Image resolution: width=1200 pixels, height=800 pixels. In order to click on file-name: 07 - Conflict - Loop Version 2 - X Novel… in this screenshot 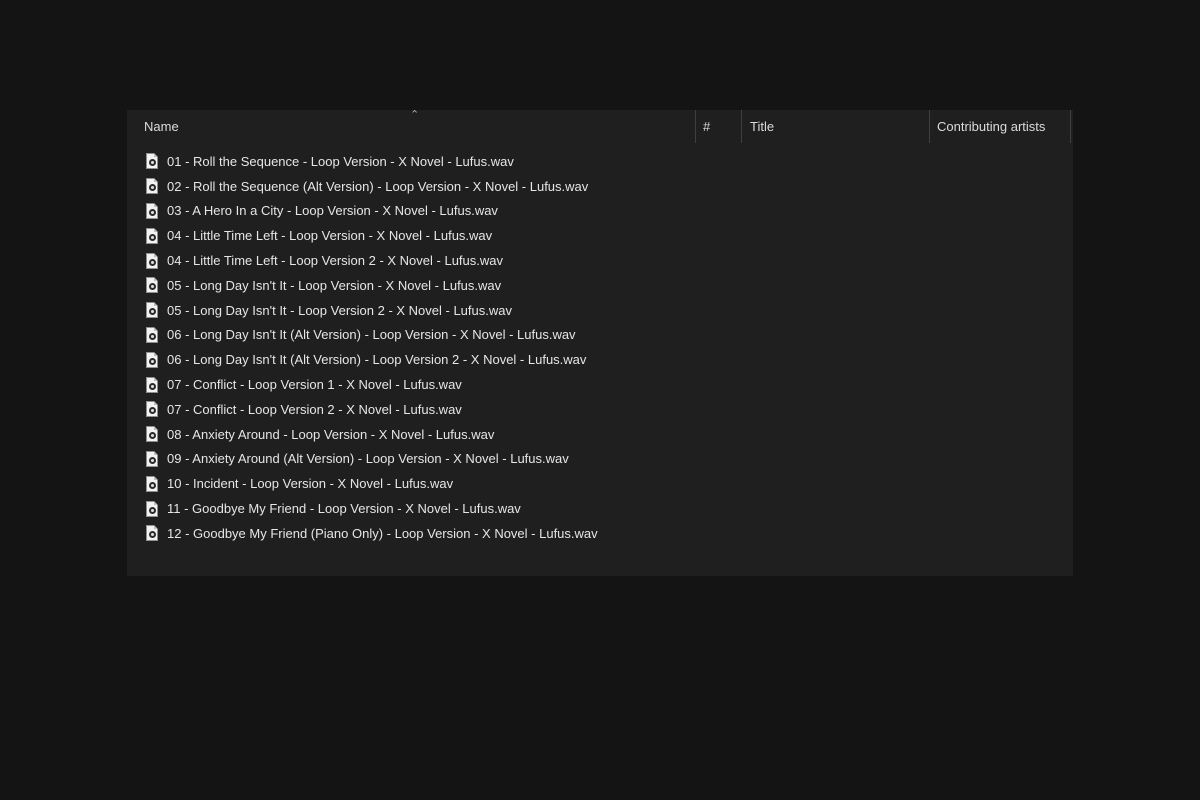, I will do `click(314, 409)`.